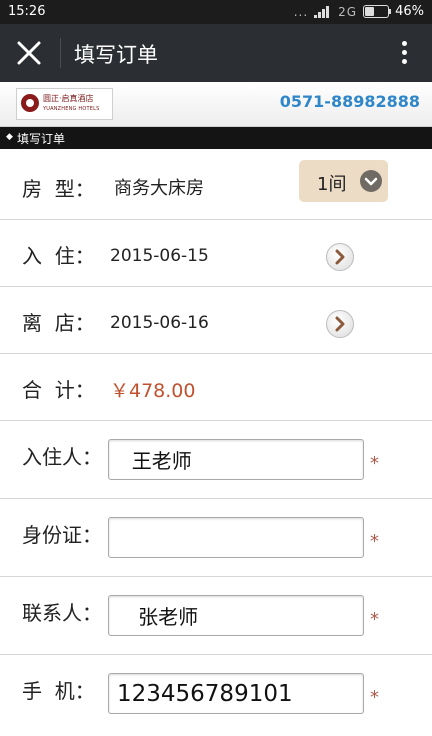 Image resolution: width=432 pixels, height=736 pixels. Describe the element at coordinates (359, 11) in the screenshot. I see `status-indicators: ... 2G 46%` at that location.